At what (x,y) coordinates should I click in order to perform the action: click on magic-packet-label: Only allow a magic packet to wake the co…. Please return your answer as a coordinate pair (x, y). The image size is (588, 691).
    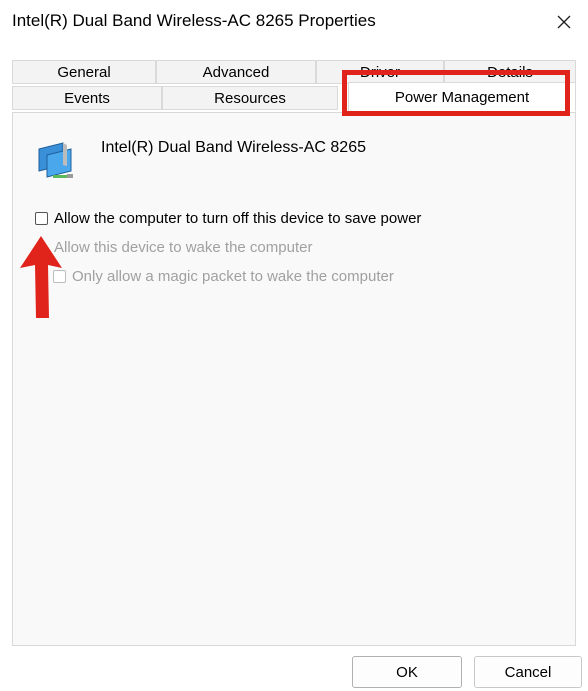
    Looking at the image, I should click on (233, 276).